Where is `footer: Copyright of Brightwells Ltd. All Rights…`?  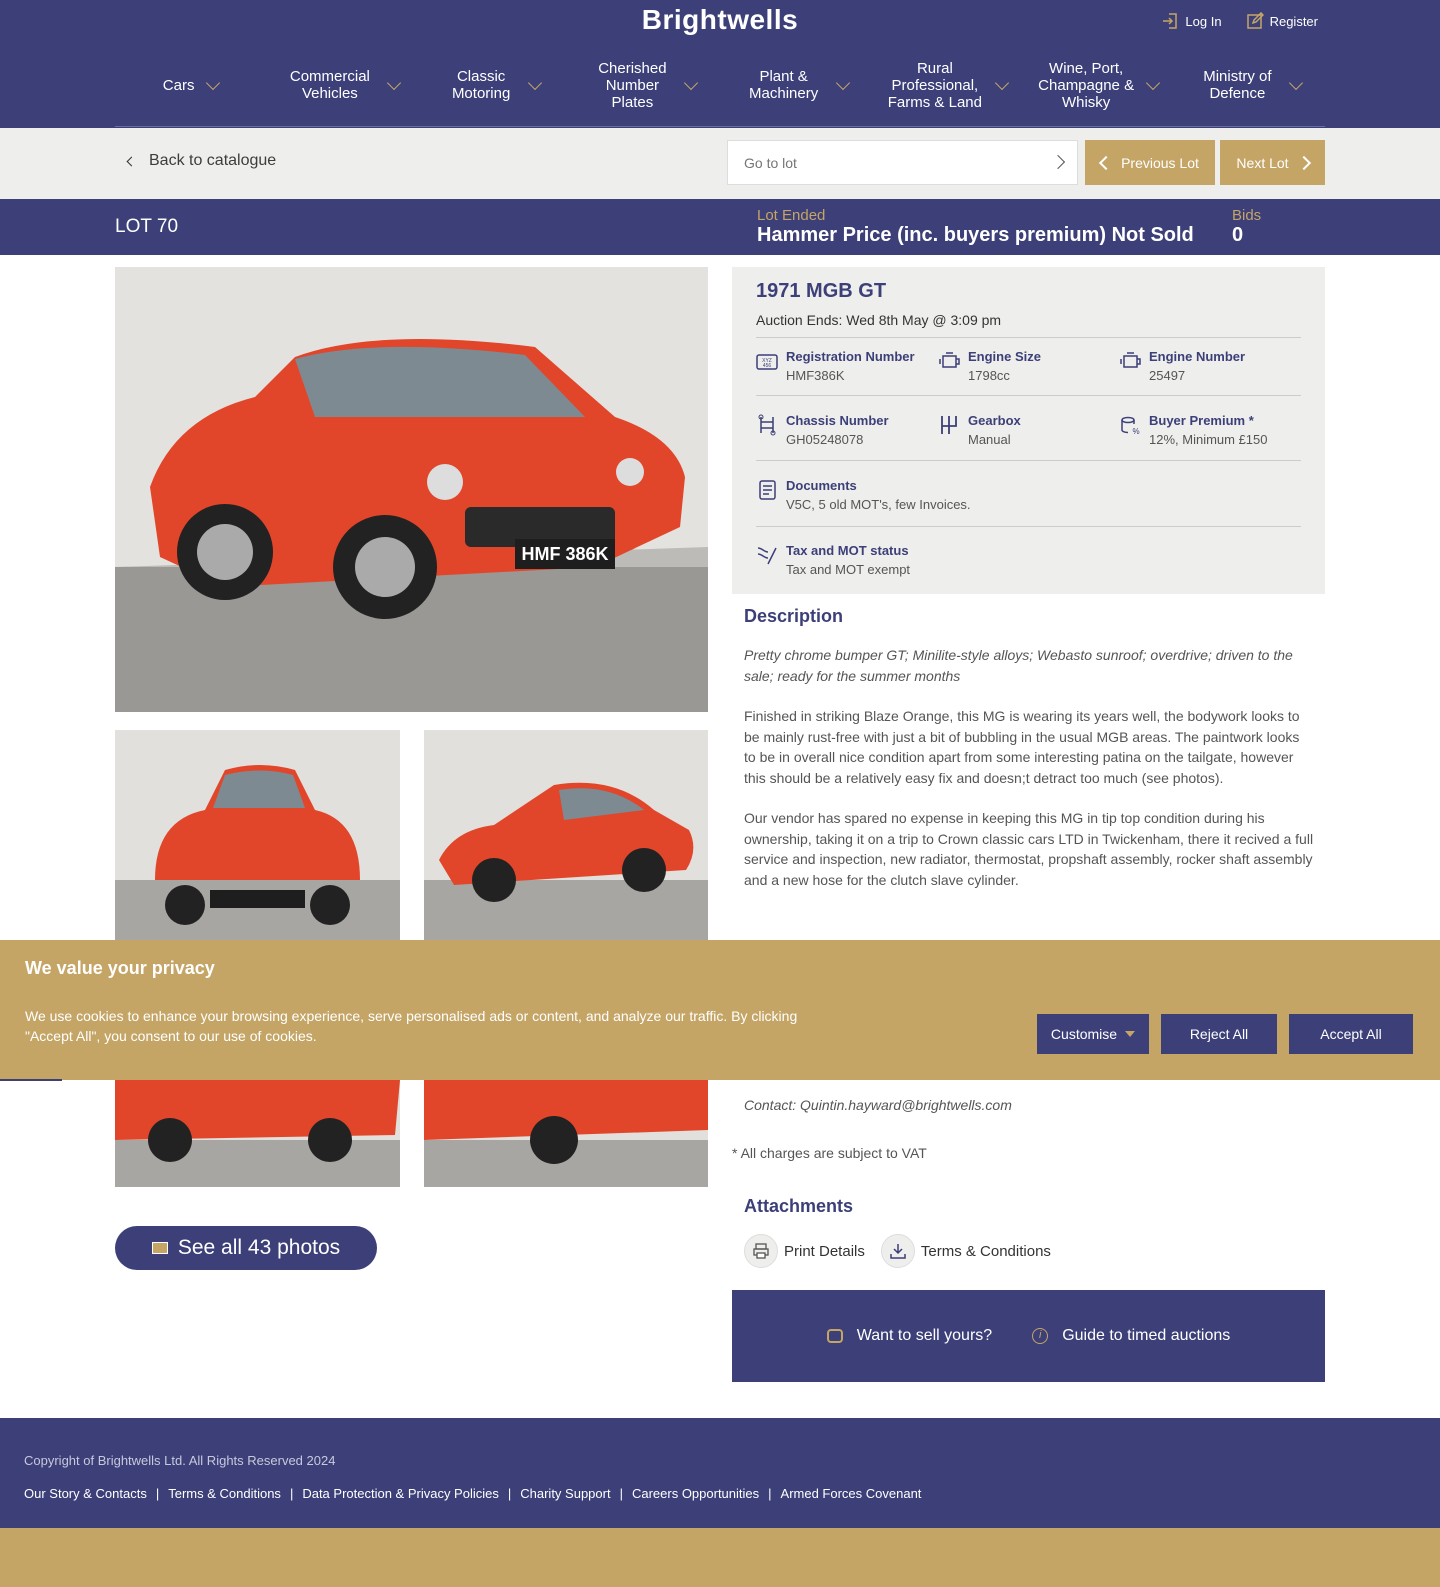
footer: Copyright of Brightwells Ltd. All Rights… is located at coordinates (720, 1473).